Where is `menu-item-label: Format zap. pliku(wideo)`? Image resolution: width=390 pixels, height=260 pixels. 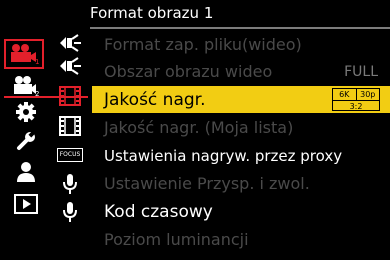 menu-item-label: Format zap. pliku(wideo) is located at coordinates (203, 44).